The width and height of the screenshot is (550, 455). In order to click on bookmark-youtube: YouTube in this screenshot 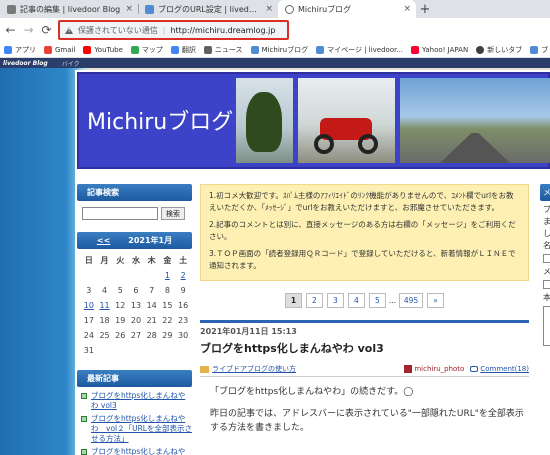, I will do `click(103, 49)`.